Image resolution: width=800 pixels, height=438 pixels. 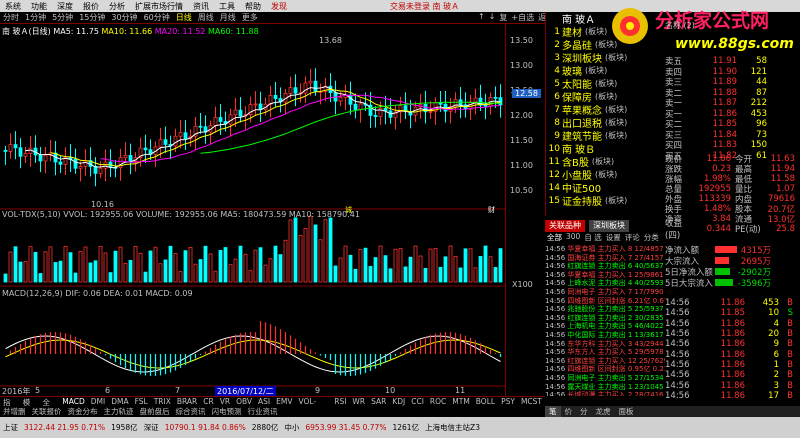 What do you see at coordinates (119, 411) in the screenshot?
I see `function-tab-3: 主力轨迹` at bounding box center [119, 411].